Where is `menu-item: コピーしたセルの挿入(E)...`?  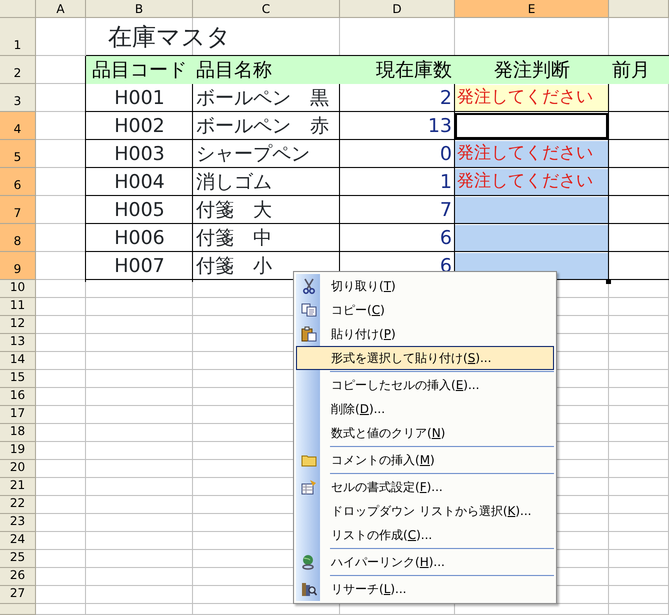 menu-item: コピーしたセルの挿入(E)... is located at coordinates (425, 385).